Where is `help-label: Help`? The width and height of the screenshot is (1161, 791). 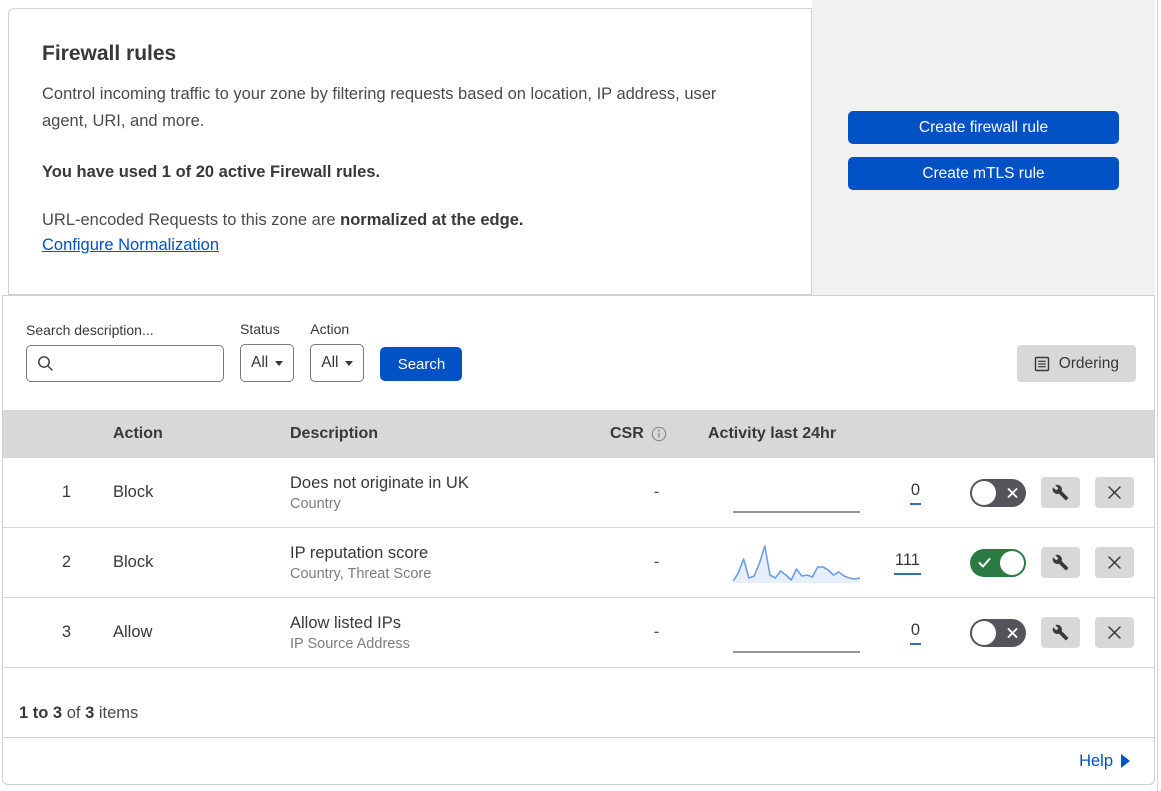
help-label: Help is located at coordinates (1096, 760).